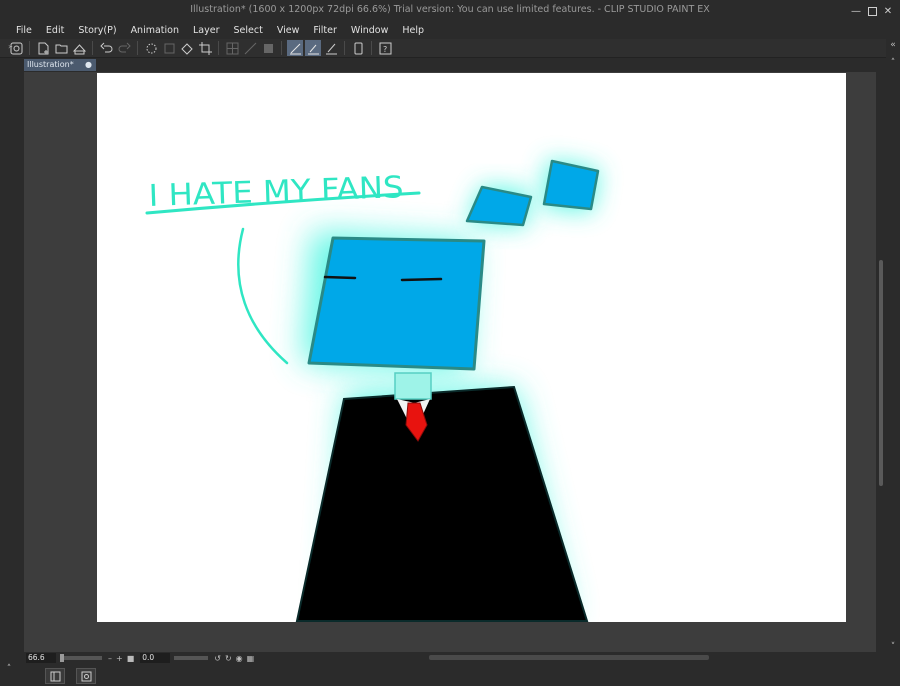  I want to click on new-icon, so click(43, 48).